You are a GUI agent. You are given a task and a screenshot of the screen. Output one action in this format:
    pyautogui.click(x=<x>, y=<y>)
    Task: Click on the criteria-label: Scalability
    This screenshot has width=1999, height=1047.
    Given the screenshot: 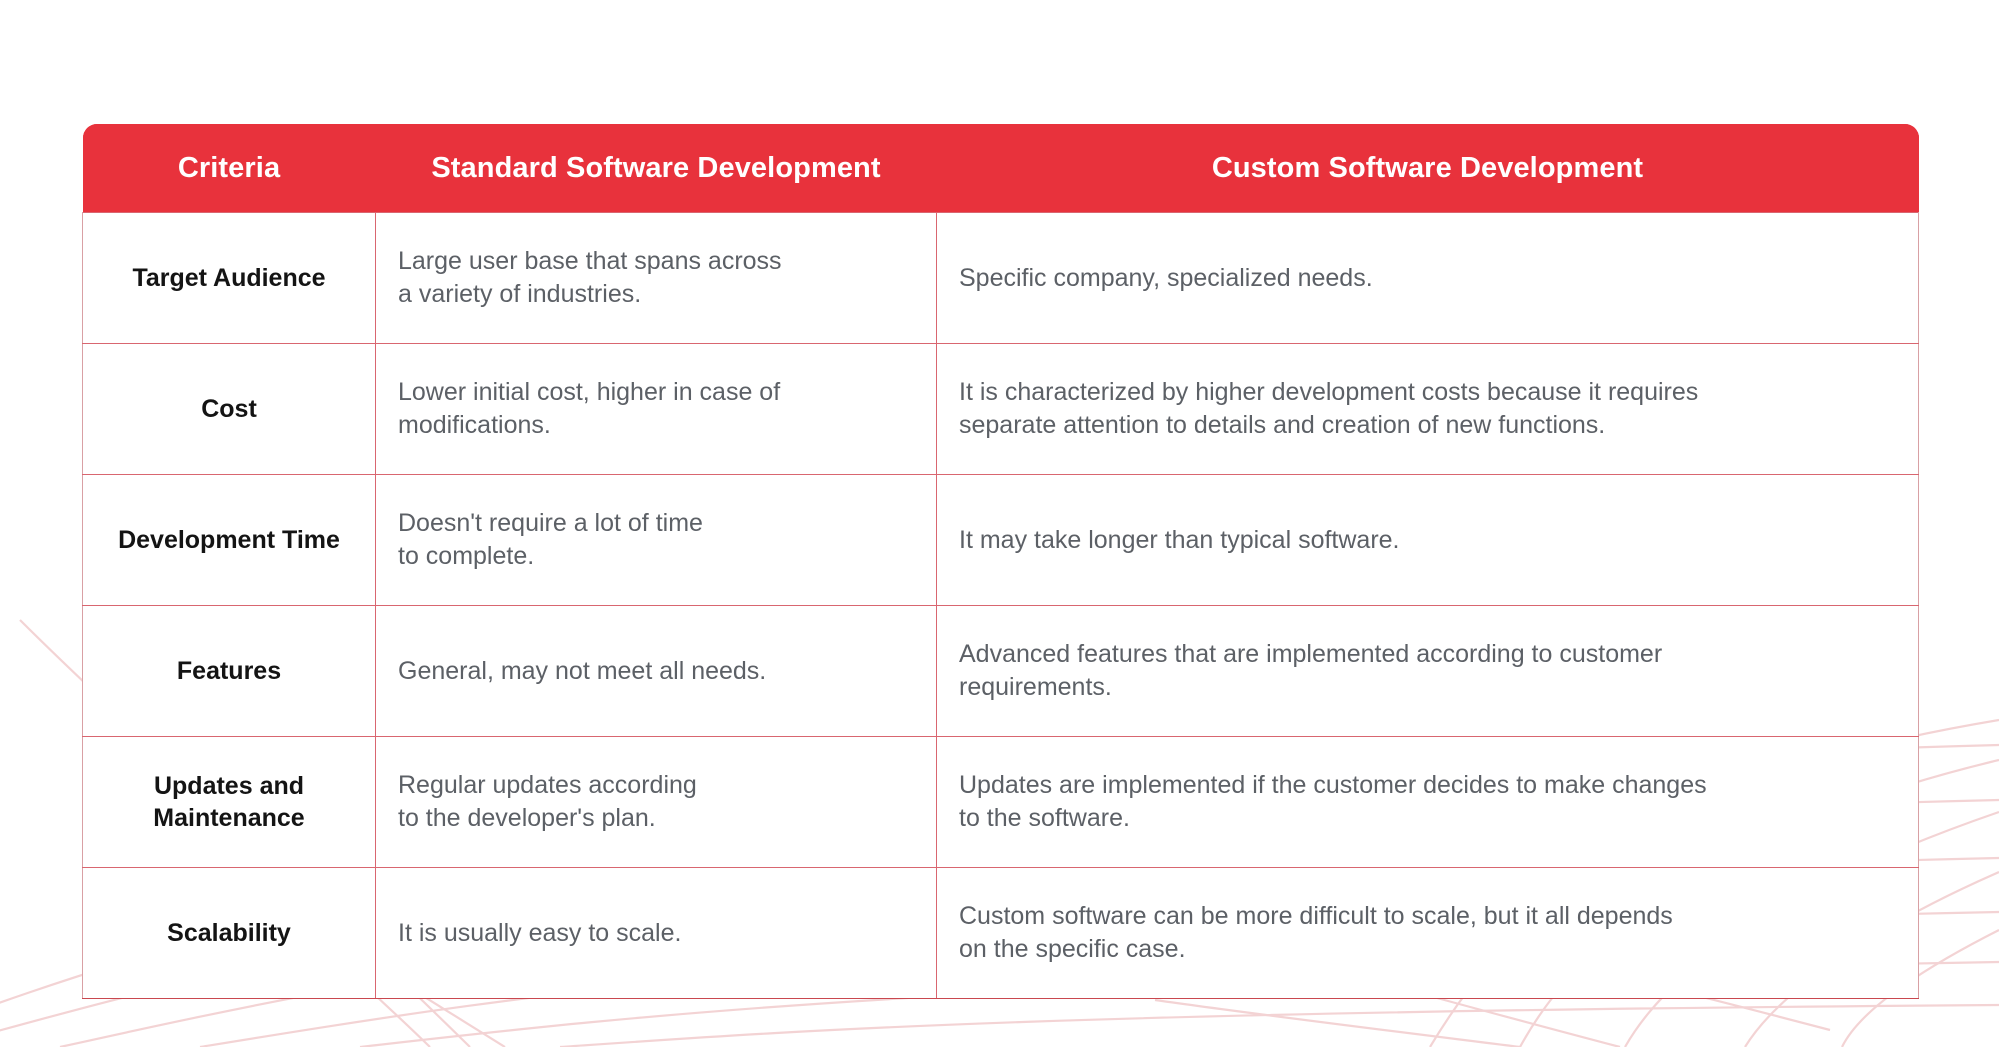 What is the action you would take?
    pyautogui.click(x=229, y=933)
    